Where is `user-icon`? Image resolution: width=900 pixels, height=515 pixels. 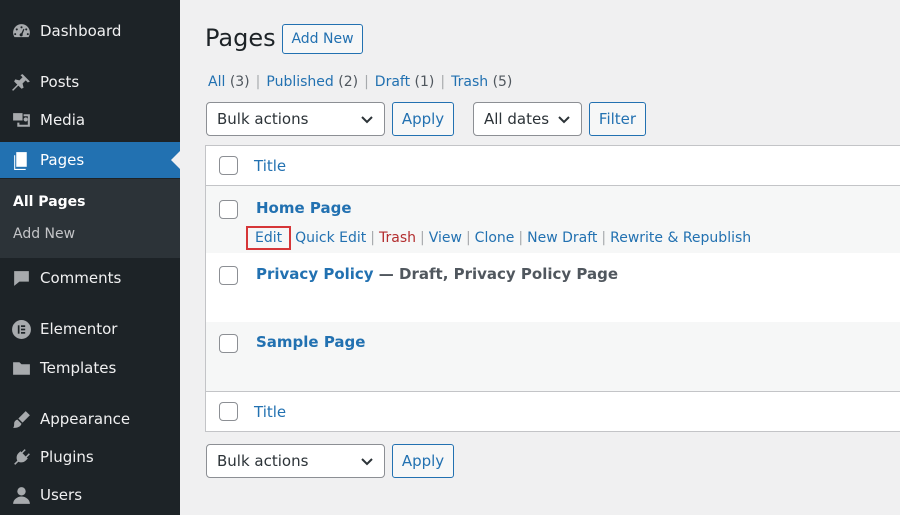 user-icon is located at coordinates (21, 495).